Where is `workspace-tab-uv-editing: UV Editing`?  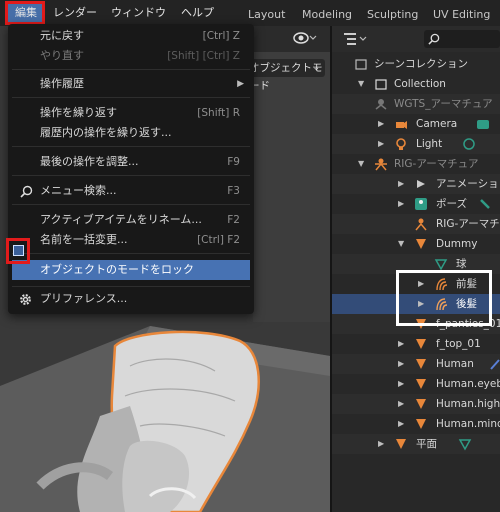 workspace-tab-uv-editing: UV Editing is located at coordinates (461, 15).